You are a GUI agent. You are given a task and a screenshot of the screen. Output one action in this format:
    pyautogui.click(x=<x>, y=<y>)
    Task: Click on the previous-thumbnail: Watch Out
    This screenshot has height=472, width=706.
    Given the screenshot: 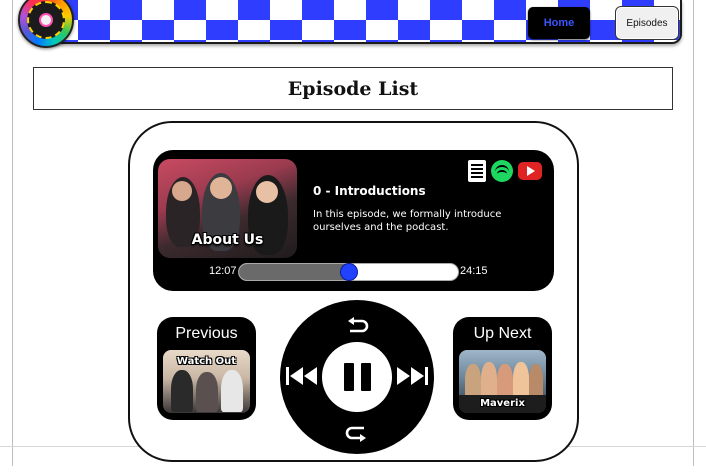 What is the action you would take?
    pyautogui.click(x=206, y=381)
    